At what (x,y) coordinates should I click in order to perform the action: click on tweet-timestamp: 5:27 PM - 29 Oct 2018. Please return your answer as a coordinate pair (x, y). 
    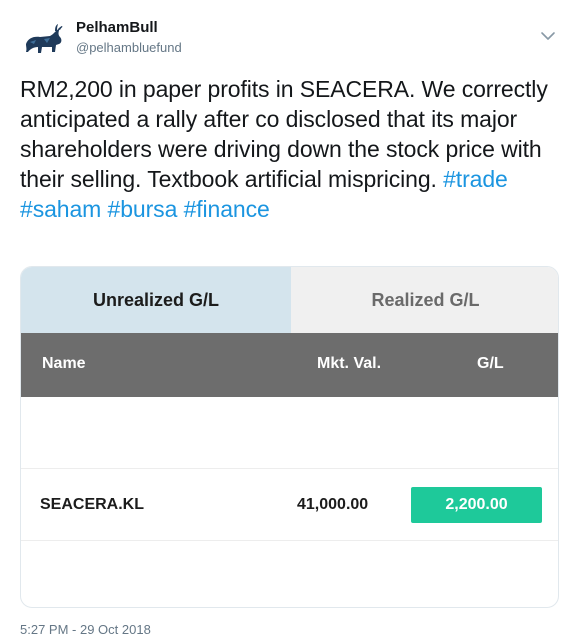
    Looking at the image, I should click on (85, 629).